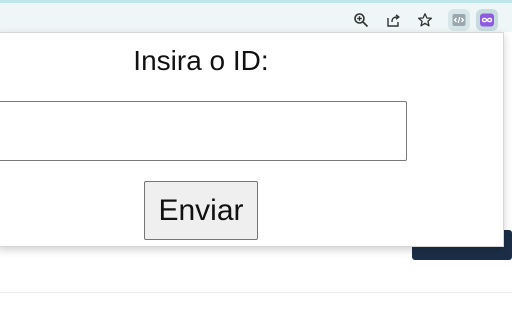 The image size is (512, 320). What do you see at coordinates (487, 20) in the screenshot?
I see `infinity-extension-icon` at bounding box center [487, 20].